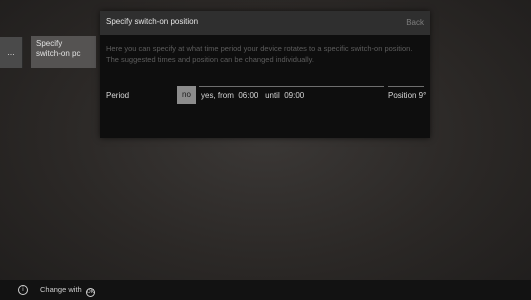 This screenshot has width=531, height=300. Describe the element at coordinates (248, 95) in the screenshot. I see `from-time-value: 06:00` at that location.